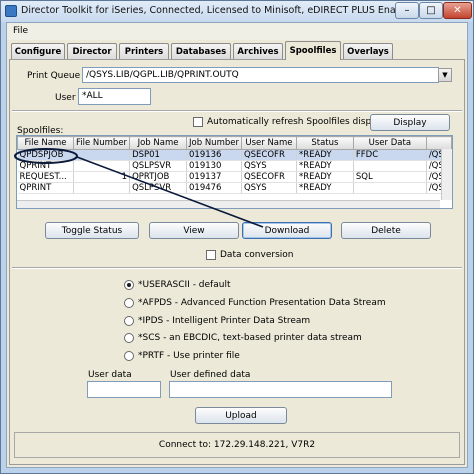 Image resolution: width=474 pixels, height=475 pixels. I want to click on data-conversion-checkbox, so click(211, 255).